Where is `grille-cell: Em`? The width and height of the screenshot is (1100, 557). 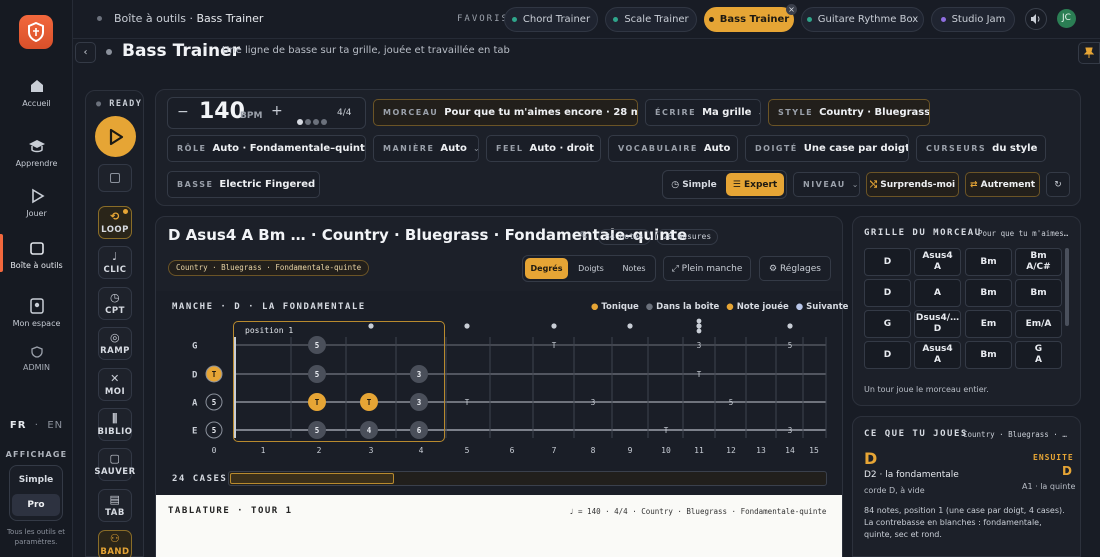 grille-cell: Em is located at coordinates (988, 324).